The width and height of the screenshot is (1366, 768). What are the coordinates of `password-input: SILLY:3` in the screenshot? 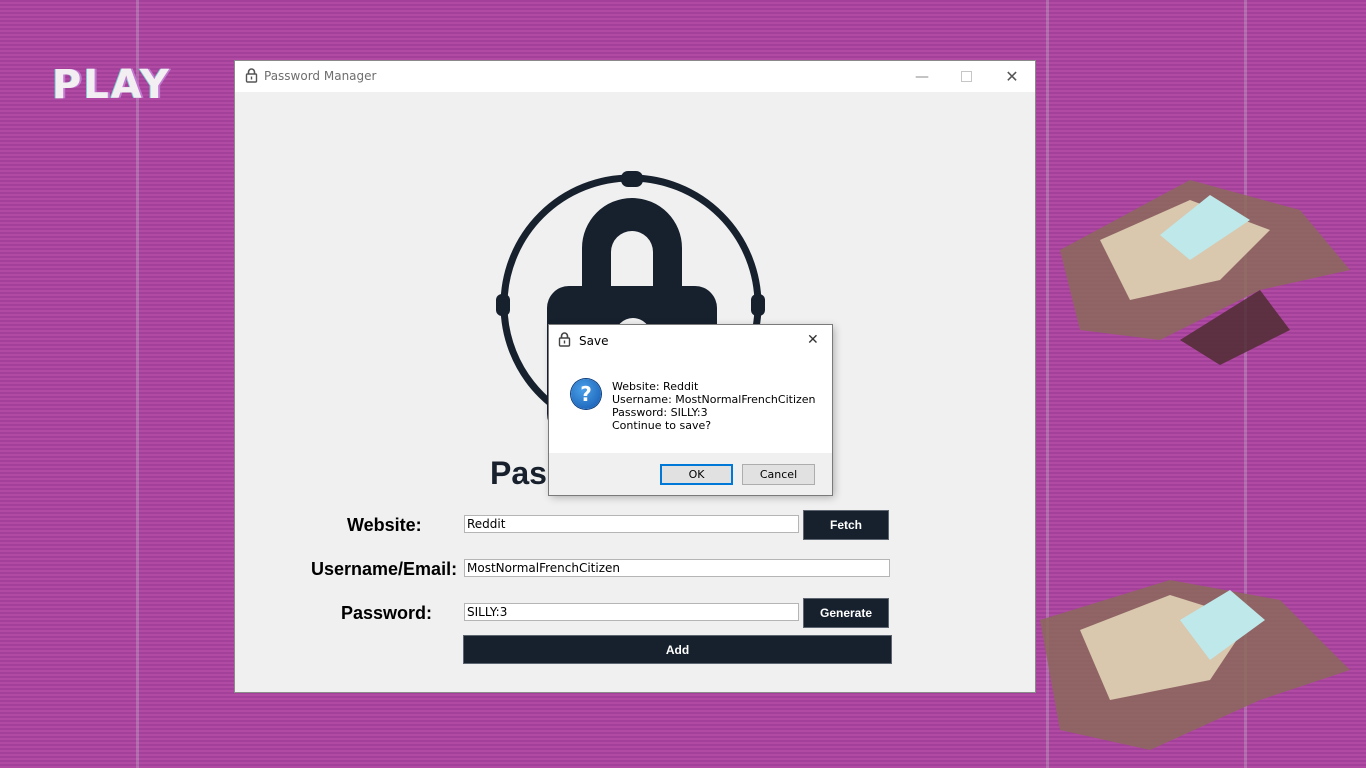 It's located at (631, 612).